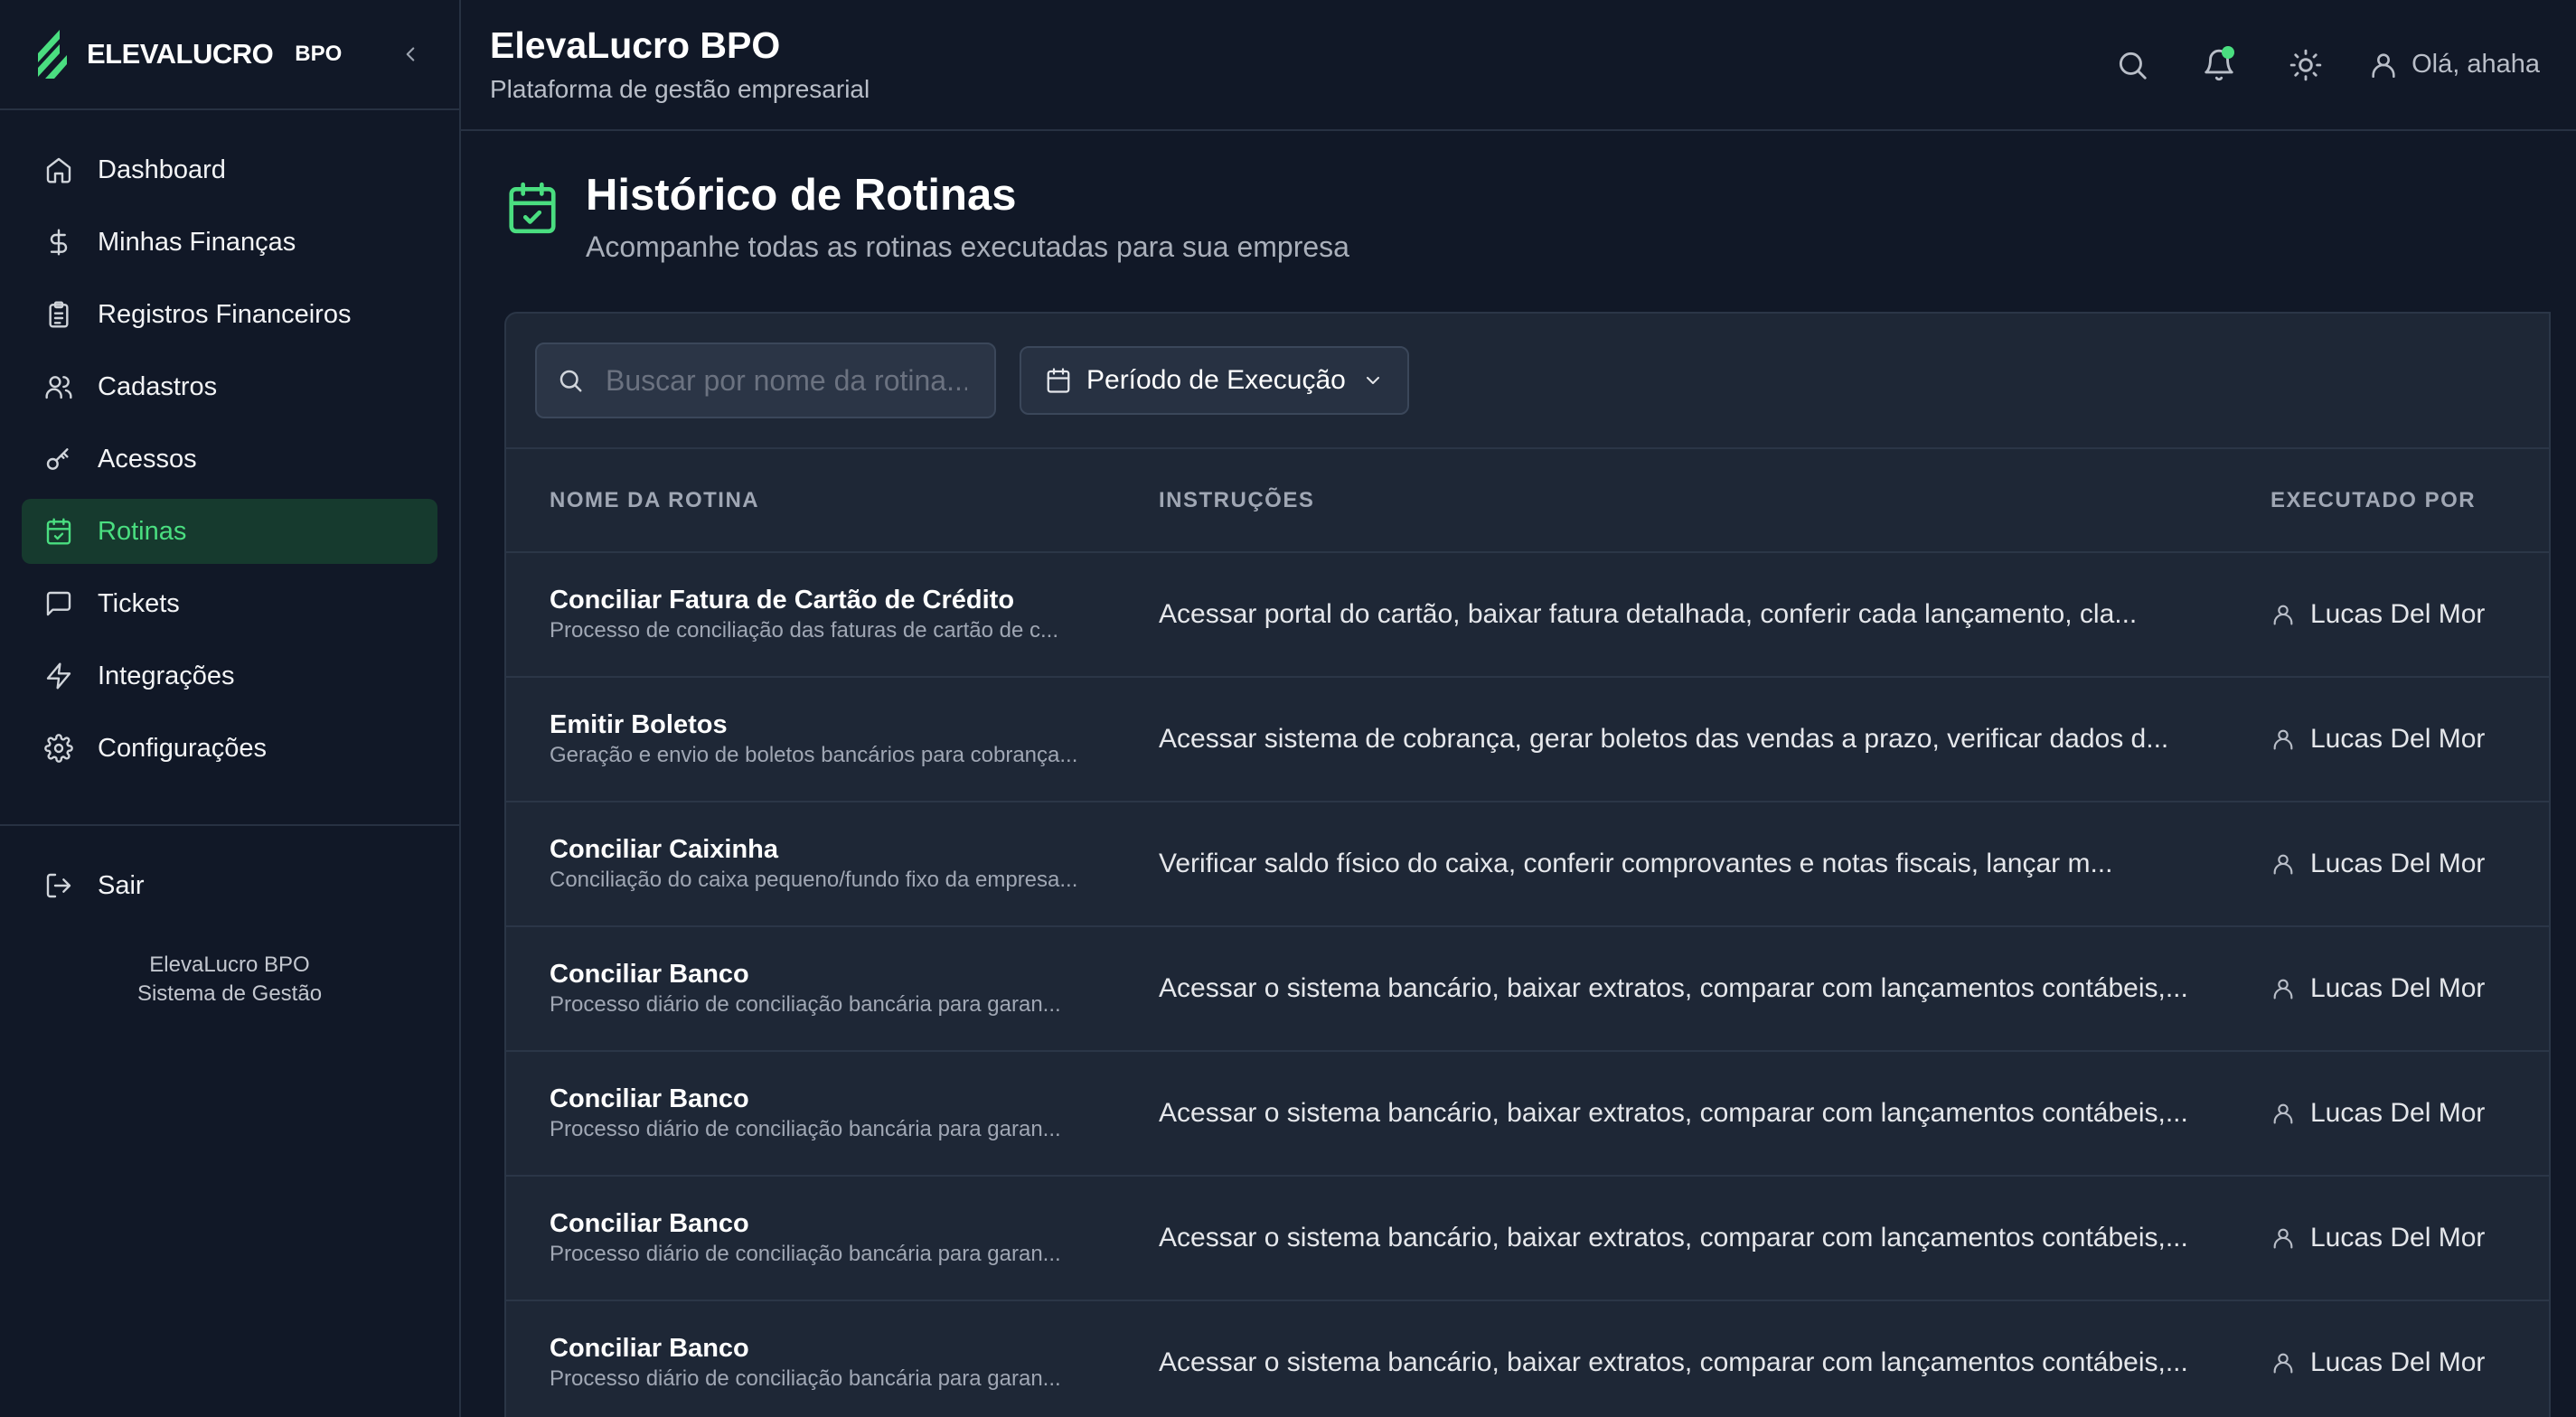  I want to click on header-actions: Olá, ahaha, so click(2303, 65).